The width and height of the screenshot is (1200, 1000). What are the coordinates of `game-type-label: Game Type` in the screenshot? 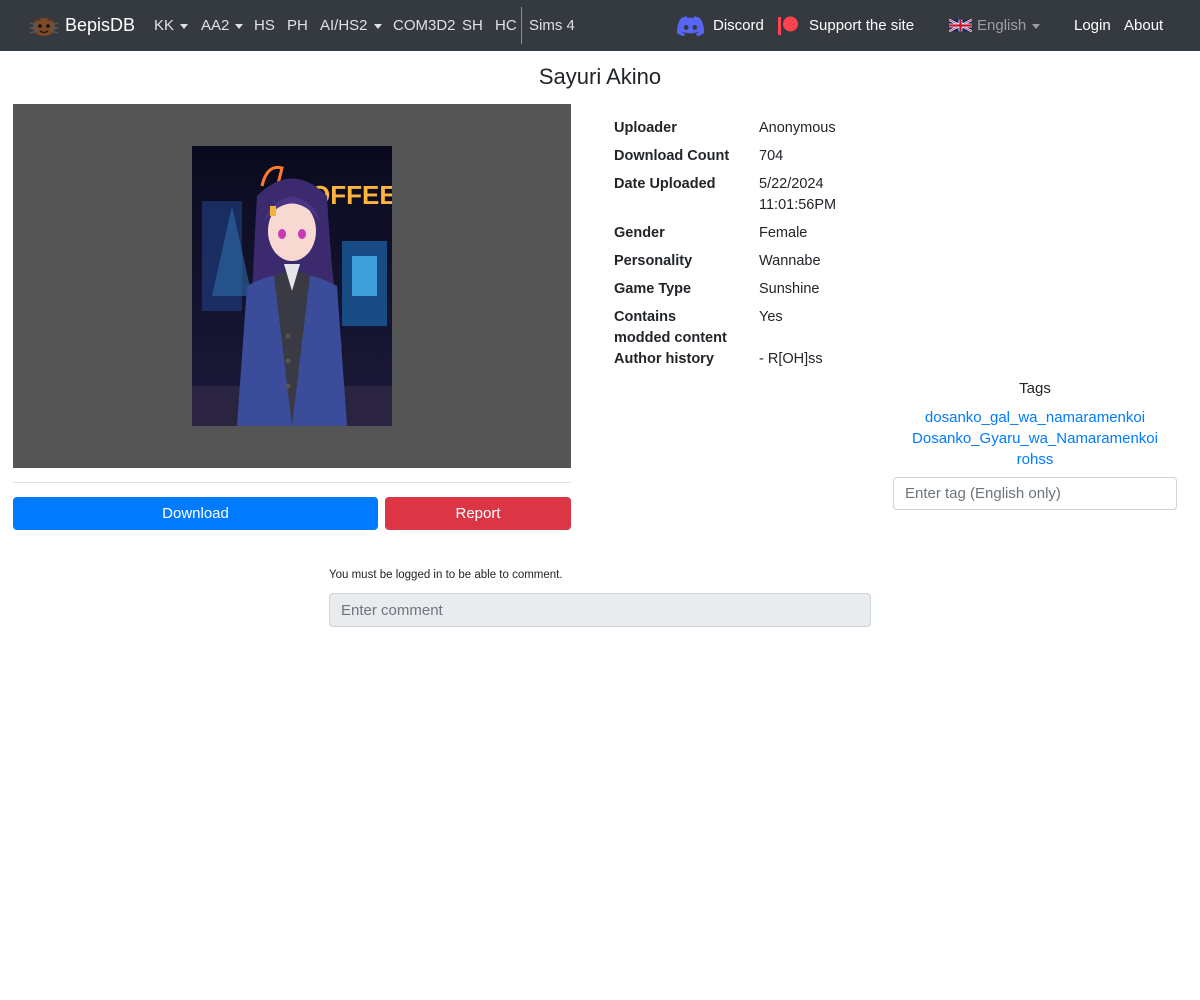 It's located at (653, 289).